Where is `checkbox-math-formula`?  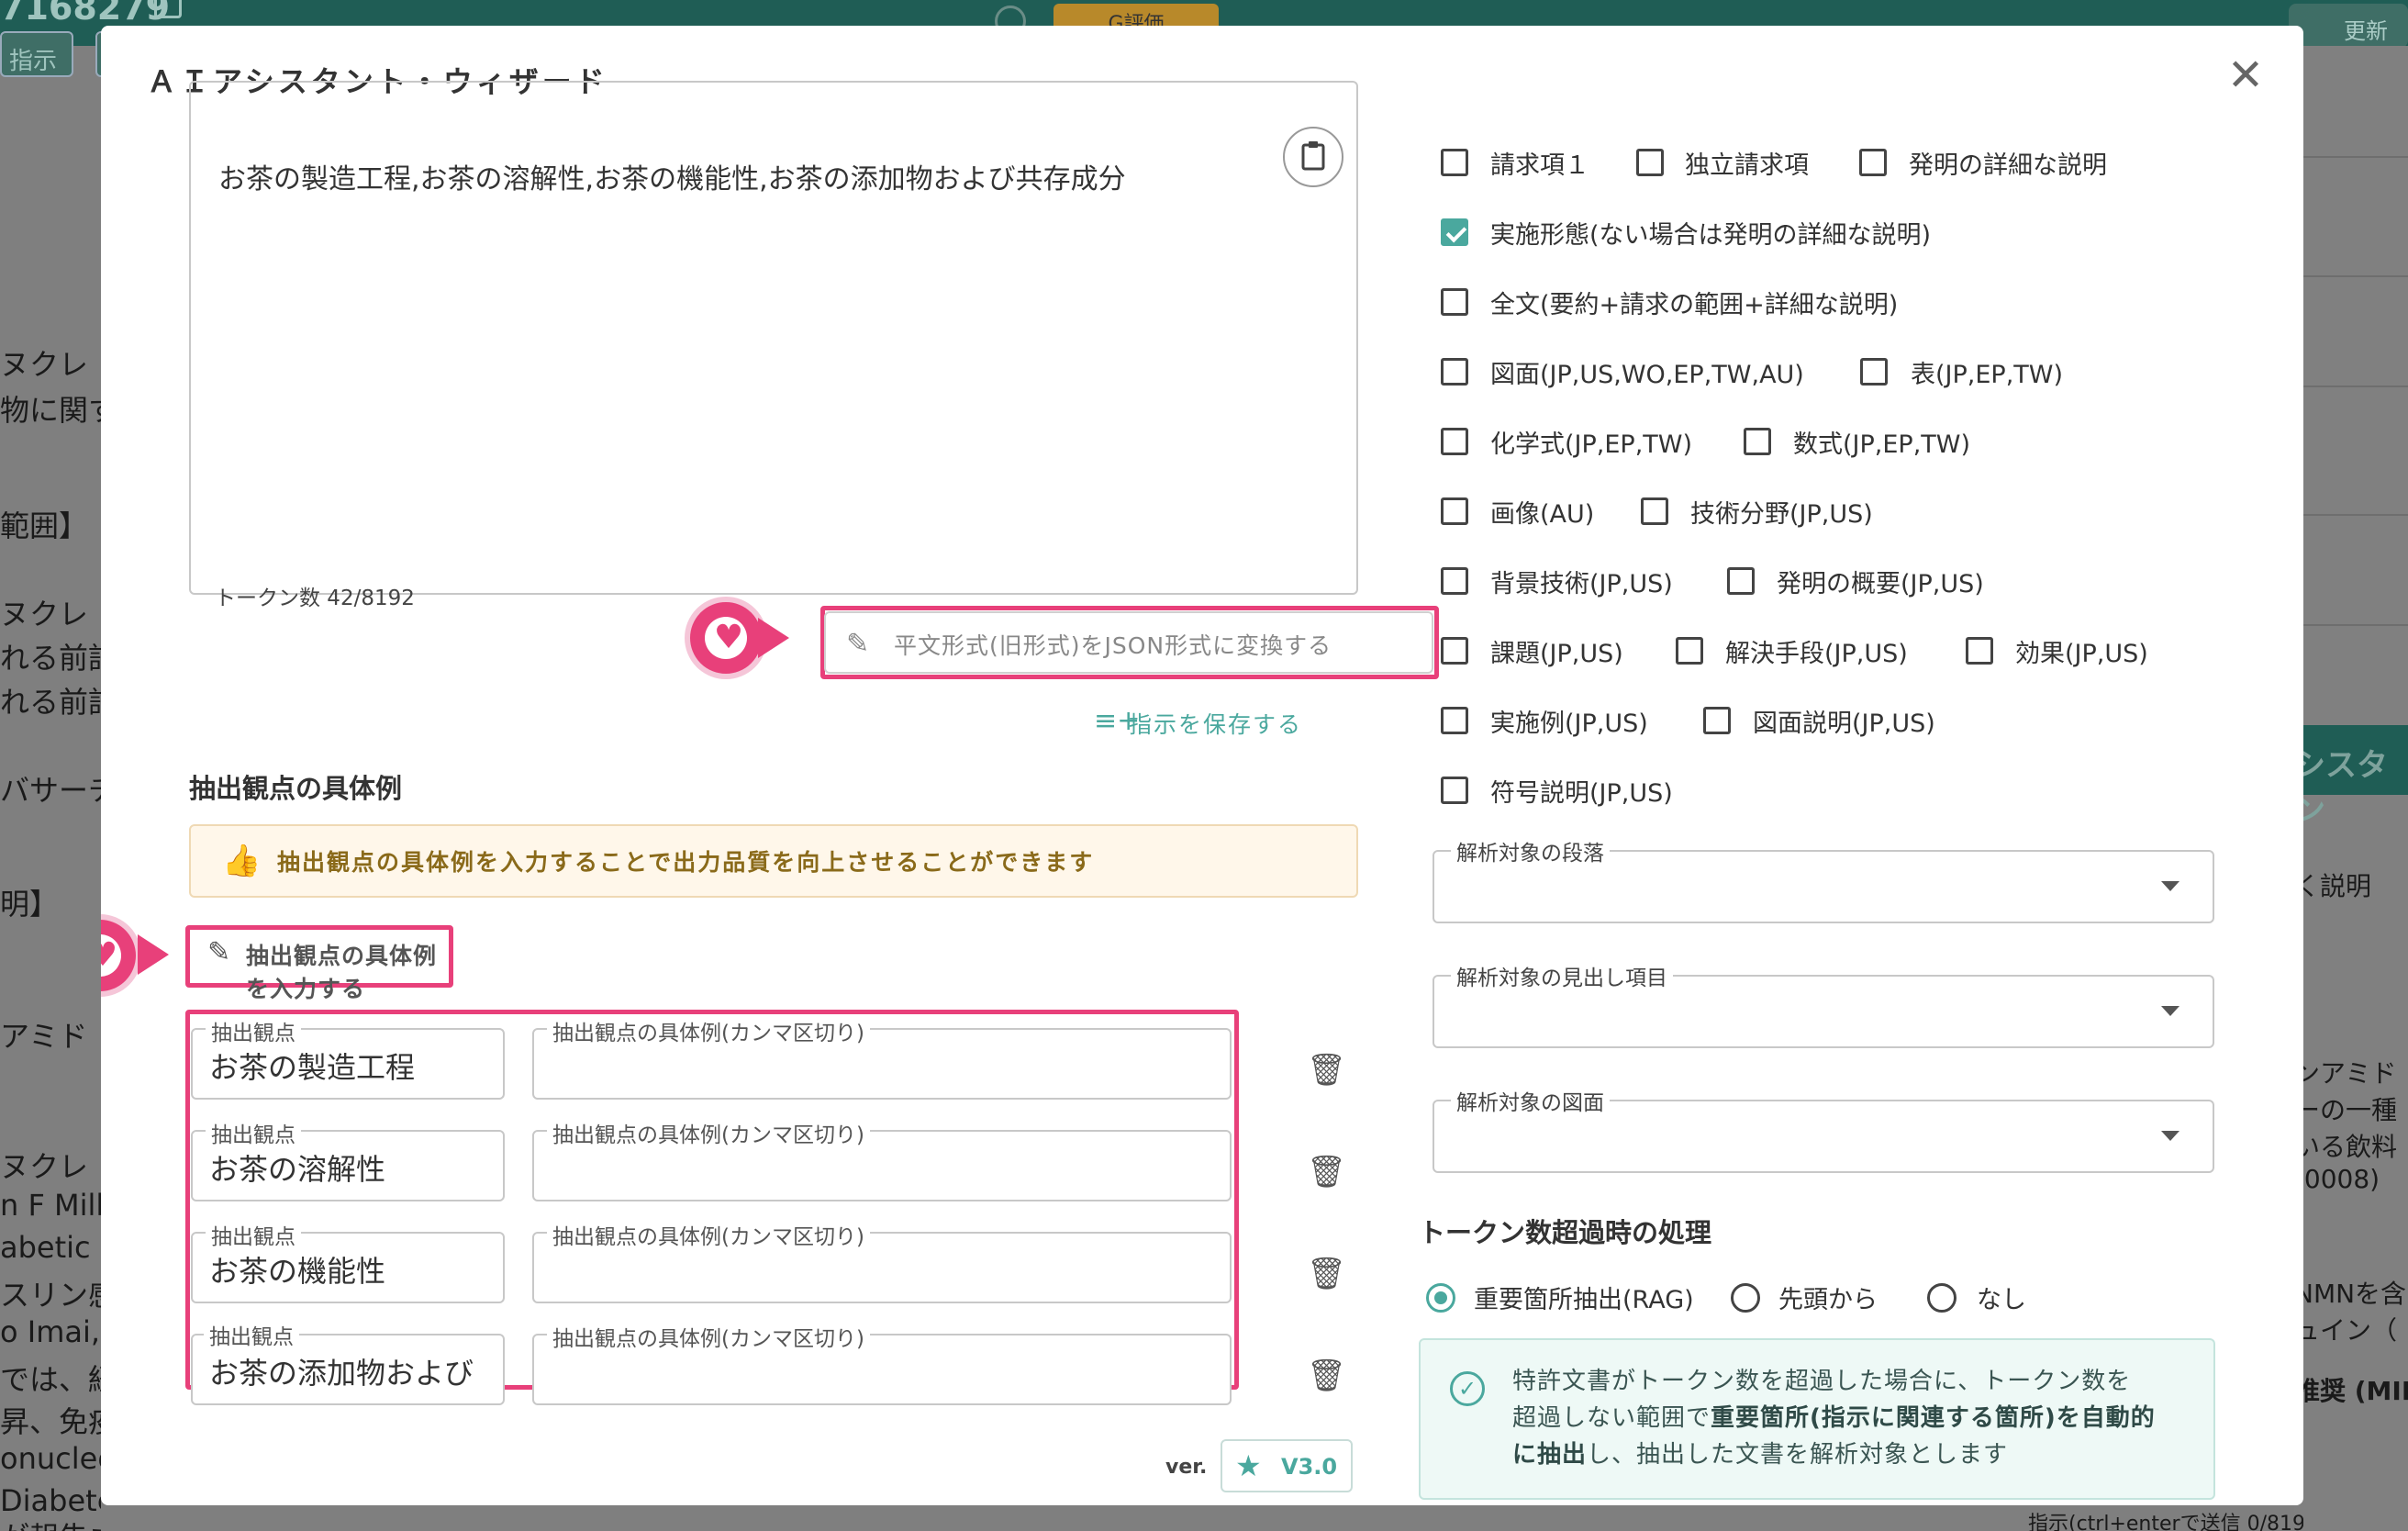
checkbox-math-formula is located at coordinates (1757, 441).